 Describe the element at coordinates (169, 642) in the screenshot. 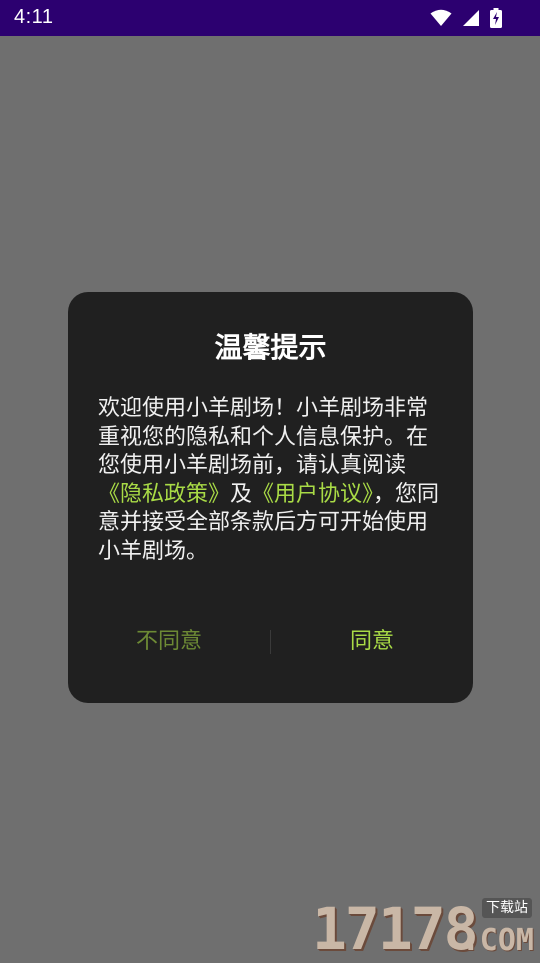

I see `disagree-button: 不同意` at that location.